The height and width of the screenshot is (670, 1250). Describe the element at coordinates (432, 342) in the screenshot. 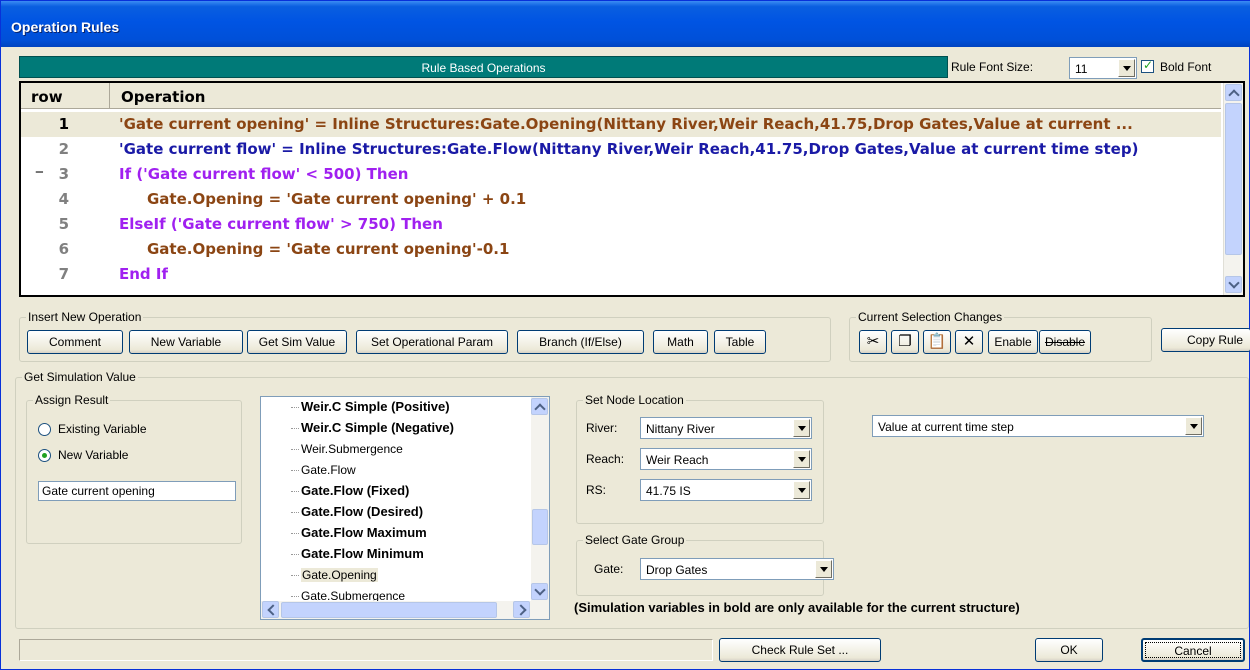

I see `set-operational-param-button: Set Operational Param` at that location.